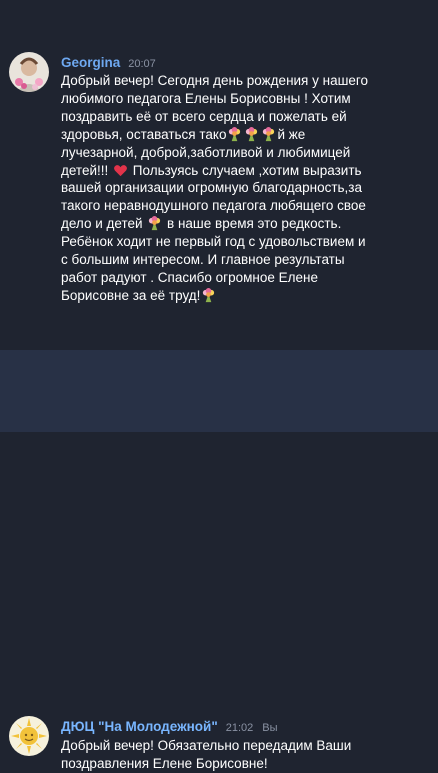 Image resolution: width=438 pixels, height=773 pixels. What do you see at coordinates (189, 277) in the screenshot?
I see `message-line: работ радуют . Спасибо огромное Елене` at bounding box center [189, 277].